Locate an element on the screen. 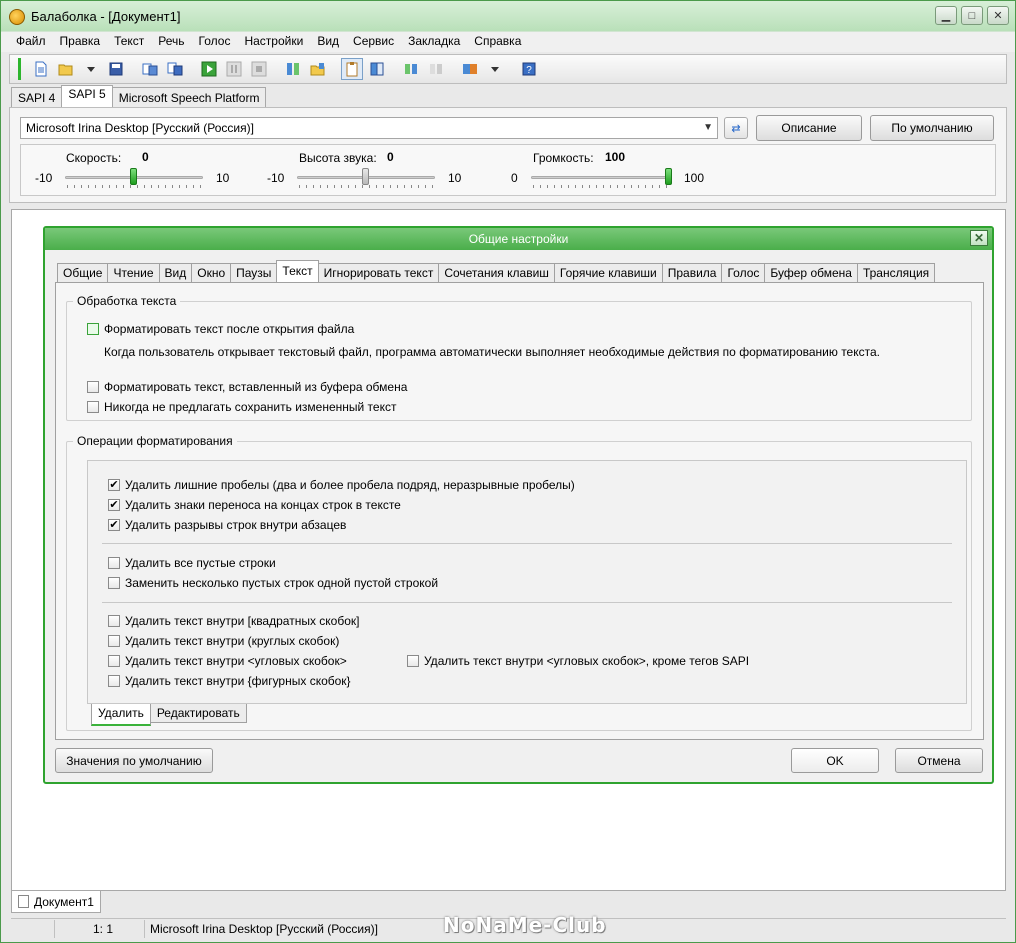 Image resolution: width=1016 pixels, height=943 pixels. translate-dropdown-icon is located at coordinates (495, 69).